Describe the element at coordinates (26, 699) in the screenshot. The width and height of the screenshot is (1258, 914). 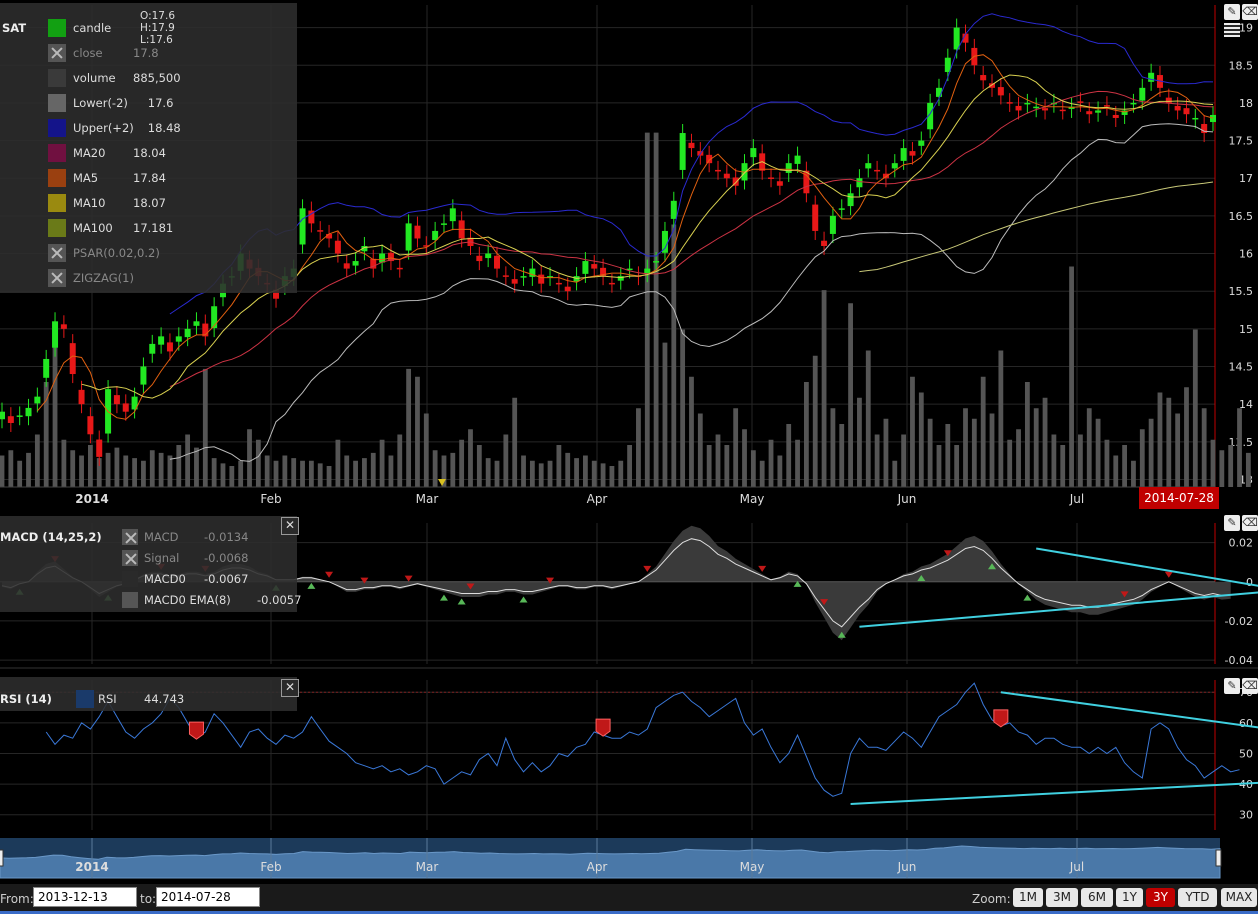
I see `rsi-title: RSI (14)` at that location.